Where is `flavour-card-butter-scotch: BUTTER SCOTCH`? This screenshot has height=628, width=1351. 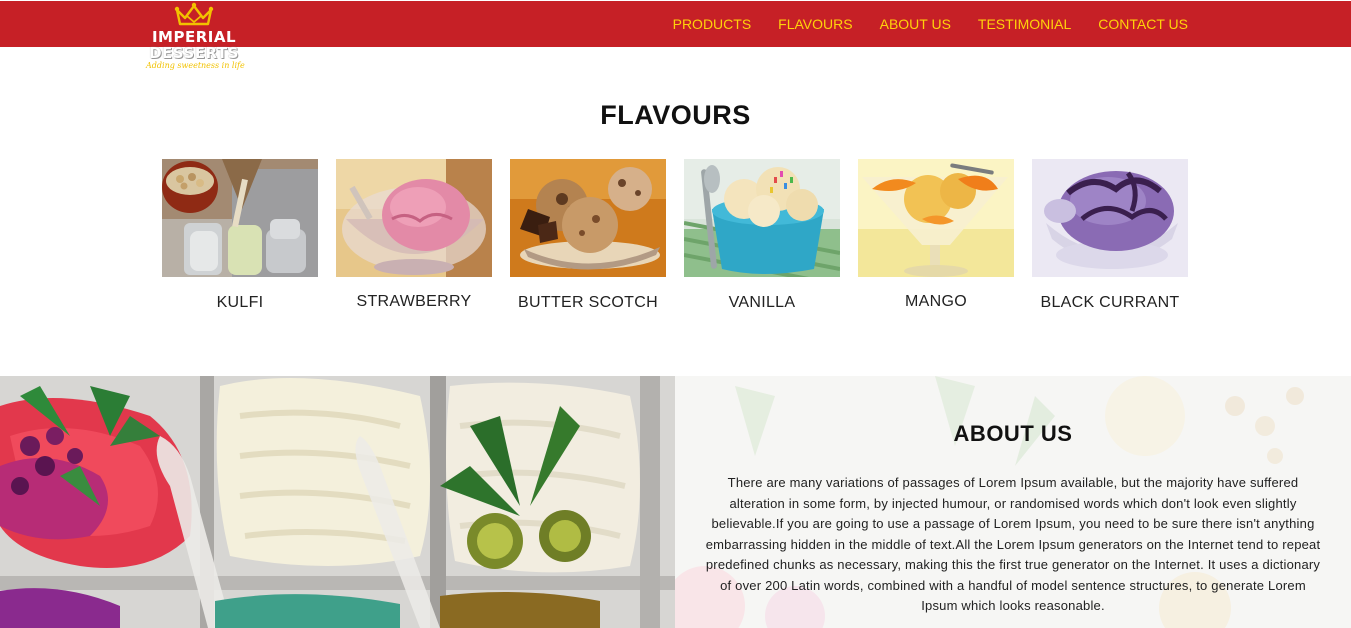
flavour-card-butter-scotch: BUTTER SCOTCH is located at coordinates (588, 235).